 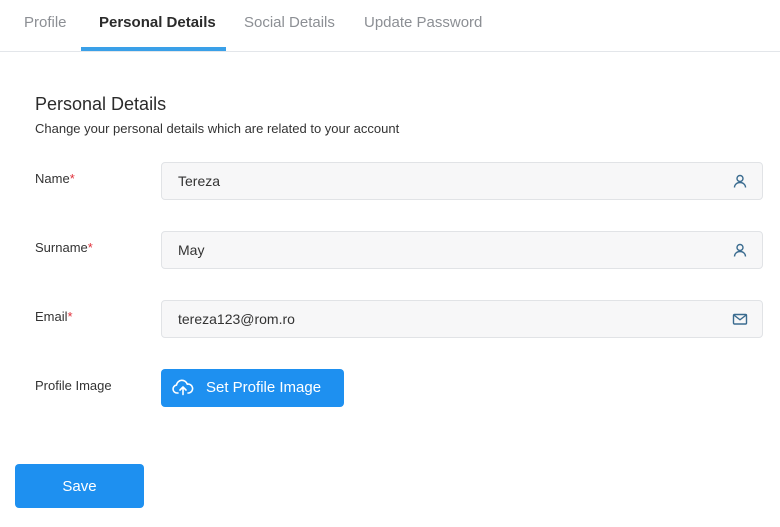 What do you see at coordinates (448, 319) in the screenshot?
I see `email-input` at bounding box center [448, 319].